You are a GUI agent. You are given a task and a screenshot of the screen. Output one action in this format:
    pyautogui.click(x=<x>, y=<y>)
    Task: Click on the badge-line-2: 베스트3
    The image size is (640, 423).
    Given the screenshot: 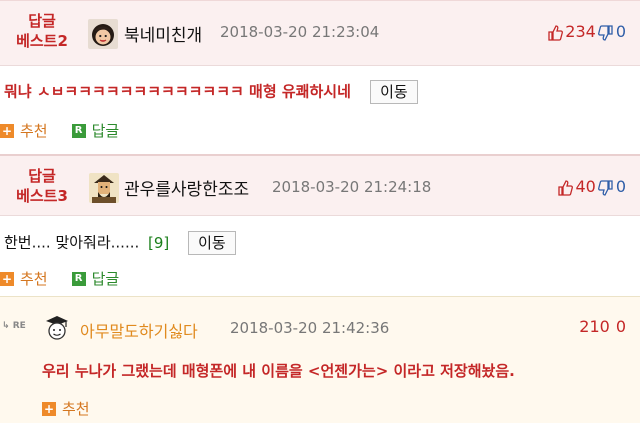 What is the action you would take?
    pyautogui.click(x=42, y=196)
    